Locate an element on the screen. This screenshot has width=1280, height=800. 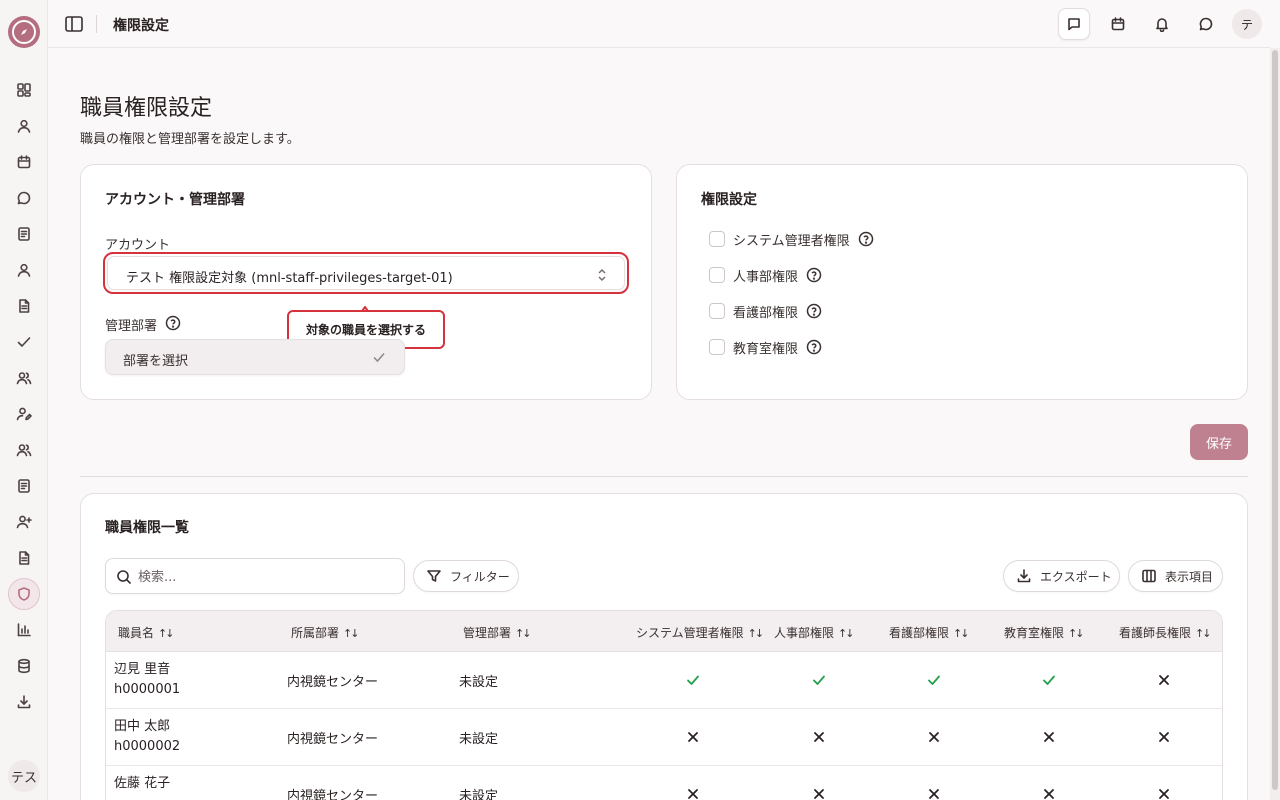
columns-button: 表示項目 is located at coordinates (1175, 576).